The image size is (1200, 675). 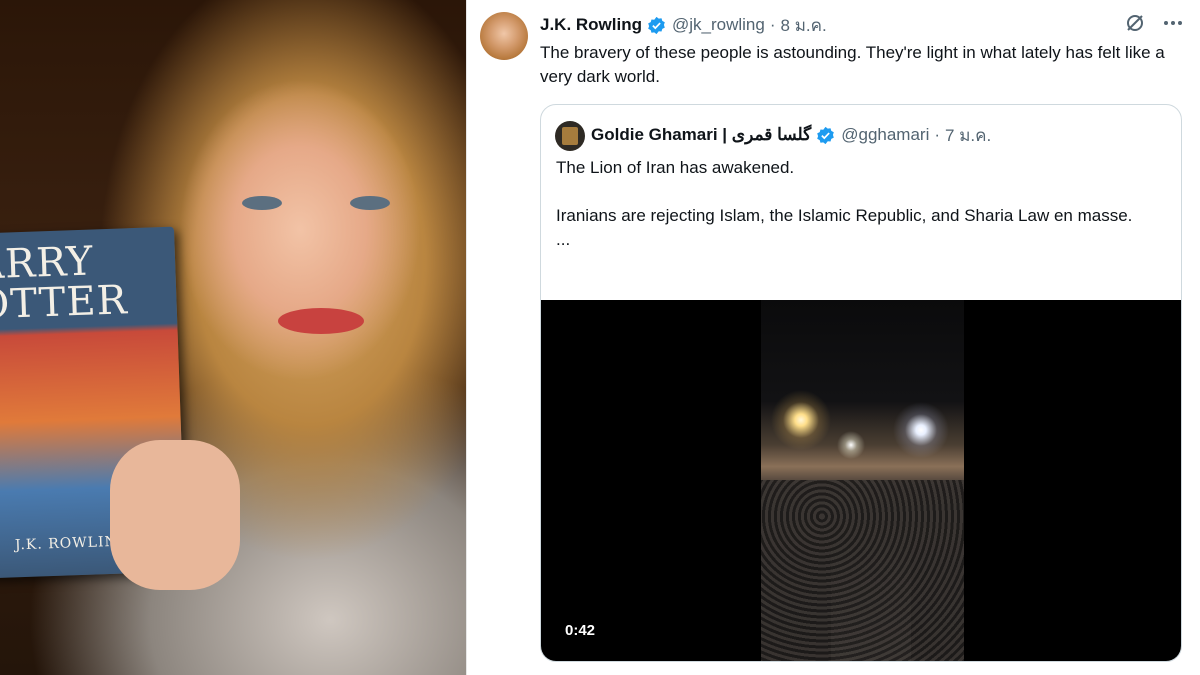 I want to click on author-name: J.K. Rowling, so click(x=591, y=25).